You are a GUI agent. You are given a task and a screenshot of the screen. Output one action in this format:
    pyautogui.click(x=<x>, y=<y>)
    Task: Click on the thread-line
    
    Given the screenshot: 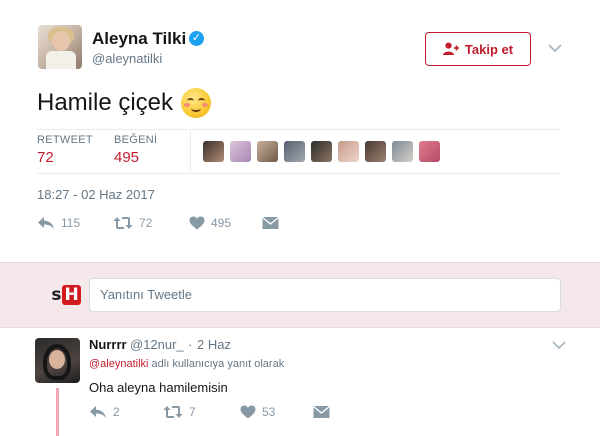 What is the action you would take?
    pyautogui.click(x=57, y=412)
    